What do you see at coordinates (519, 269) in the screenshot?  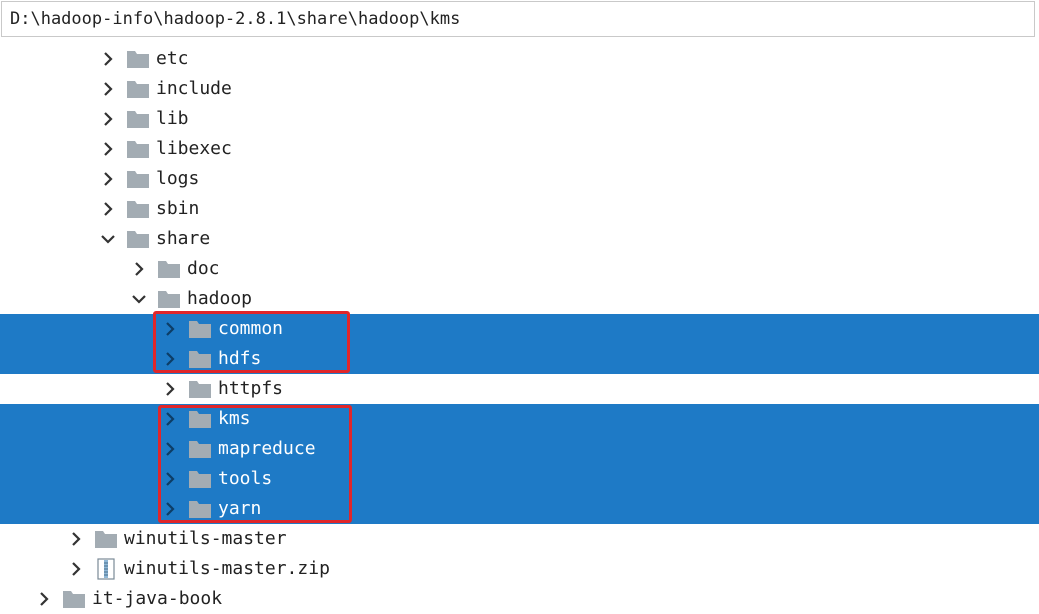 I see `tree-item-doc: doc` at bounding box center [519, 269].